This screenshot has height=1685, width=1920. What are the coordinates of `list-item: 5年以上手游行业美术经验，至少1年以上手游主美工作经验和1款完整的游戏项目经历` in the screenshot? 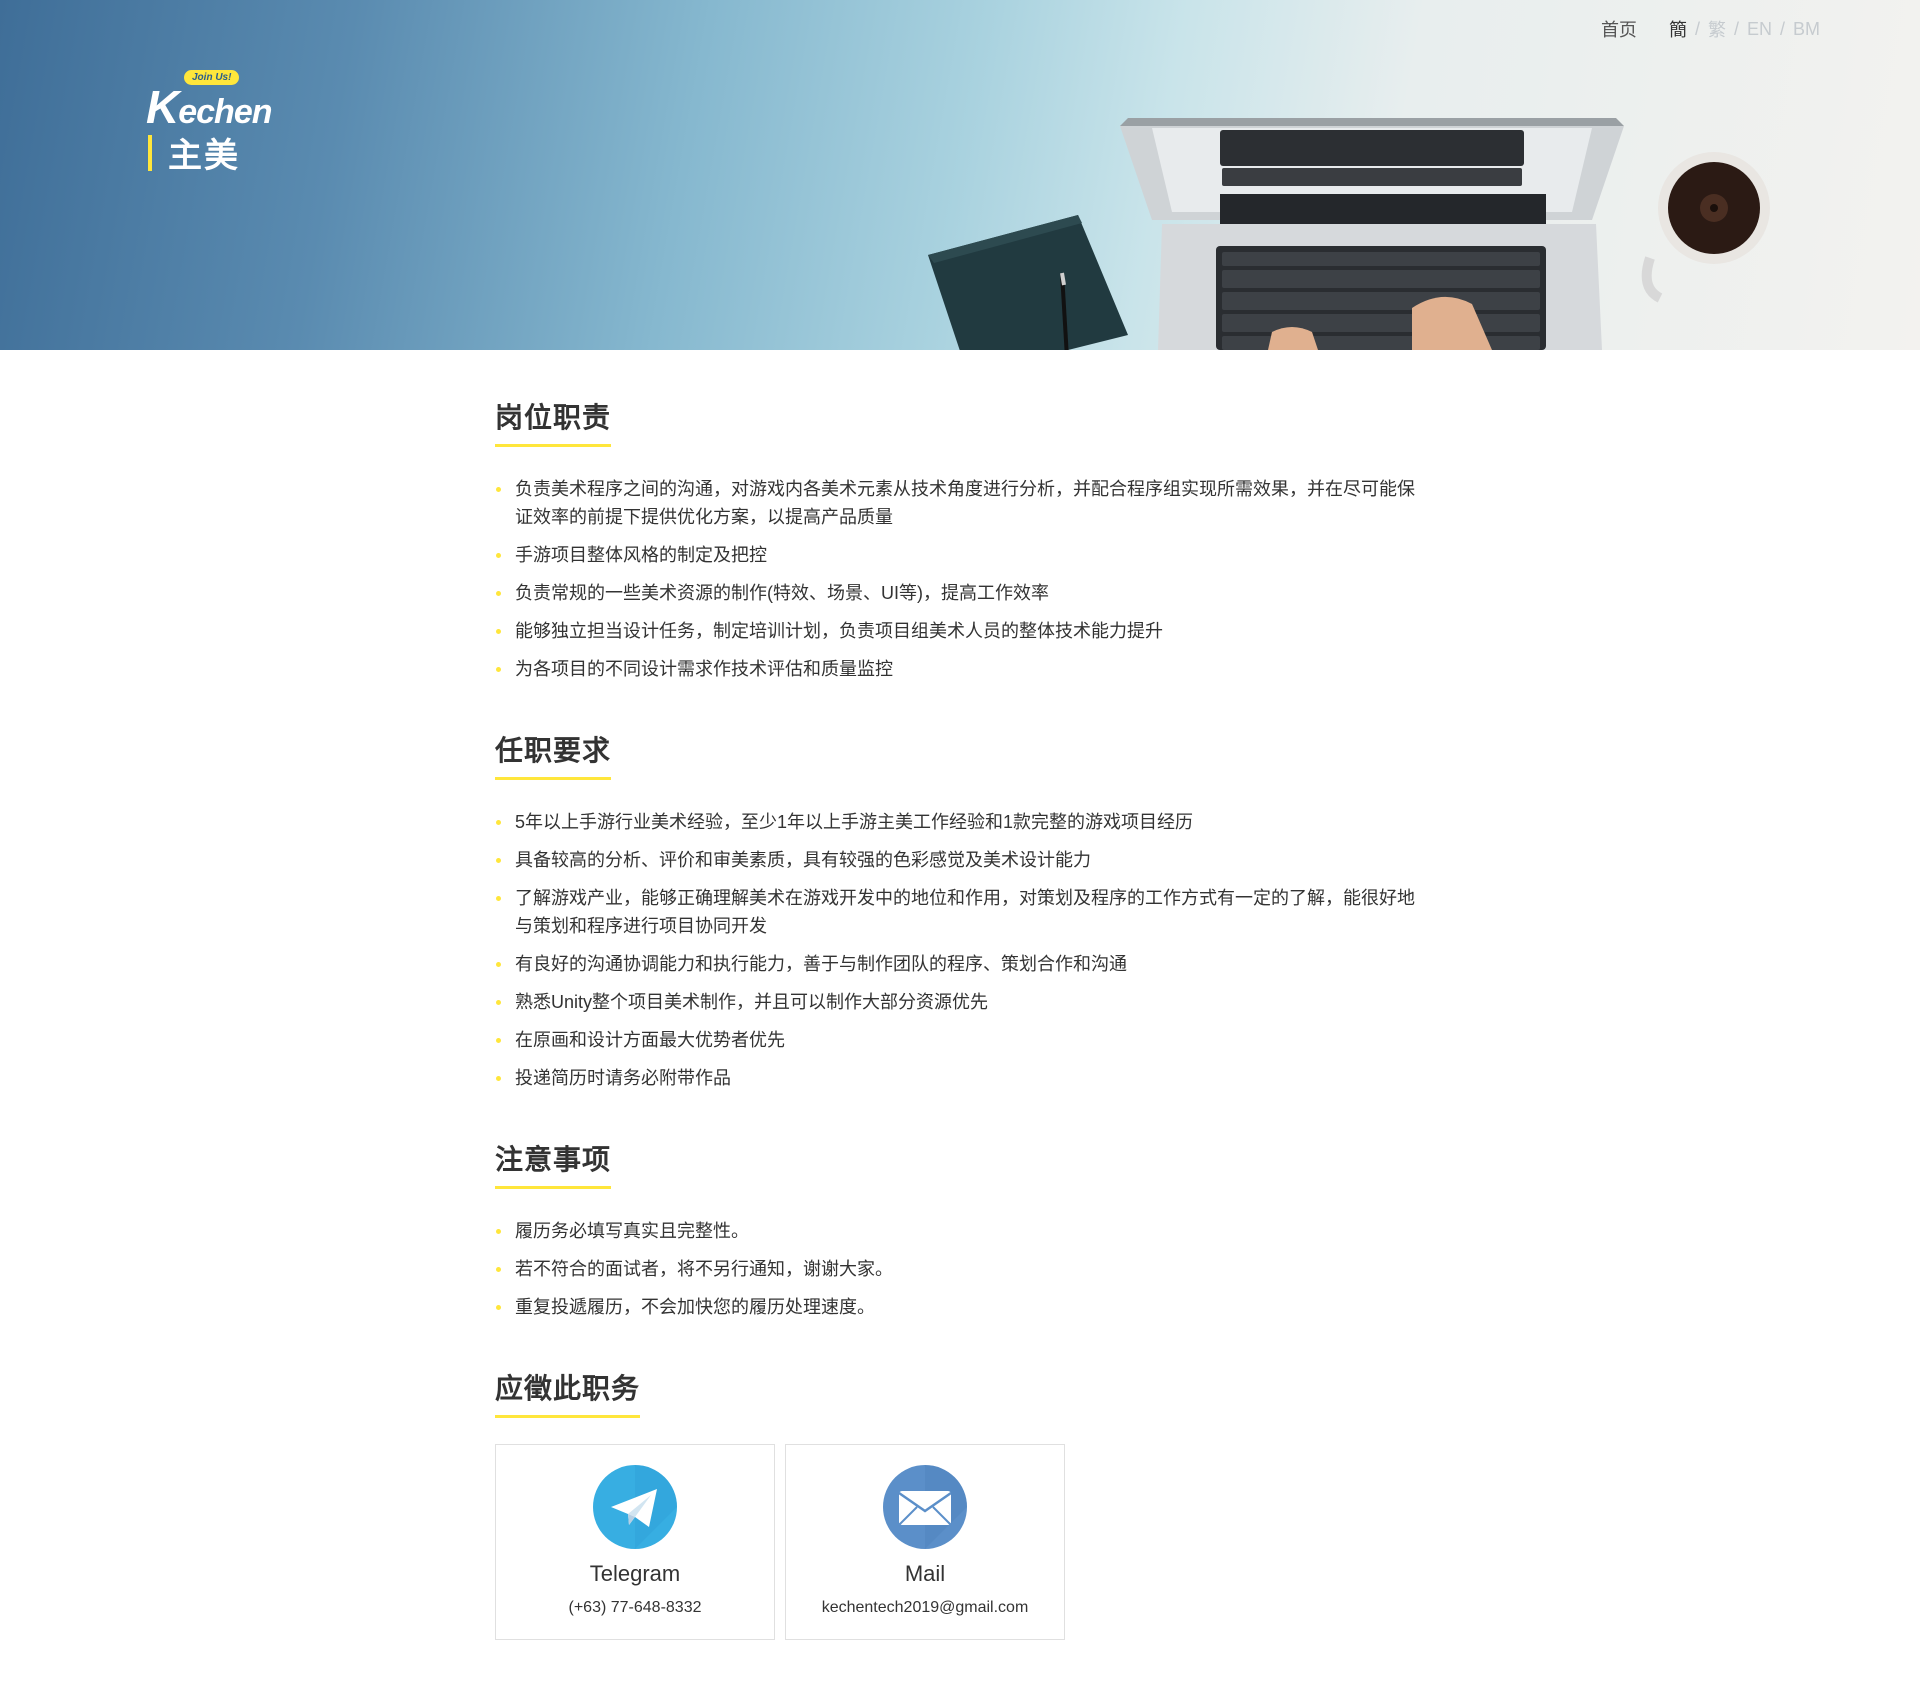 It's located at (960, 822).